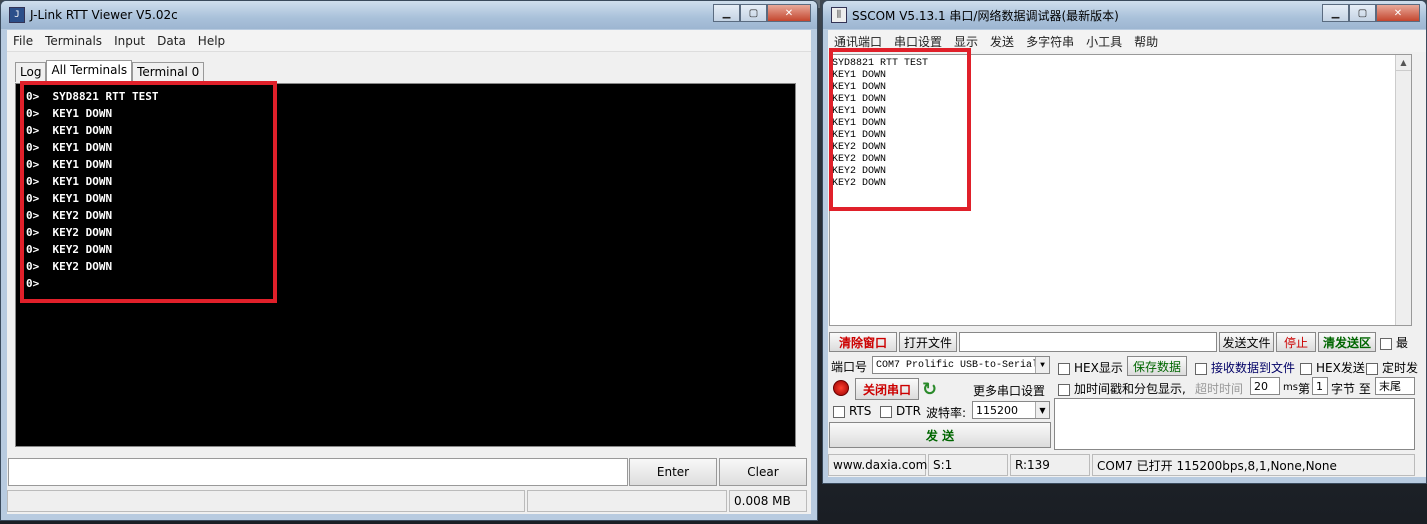 The width and height of the screenshot is (1427, 524). I want to click on menu-send: 发送, so click(1002, 41).